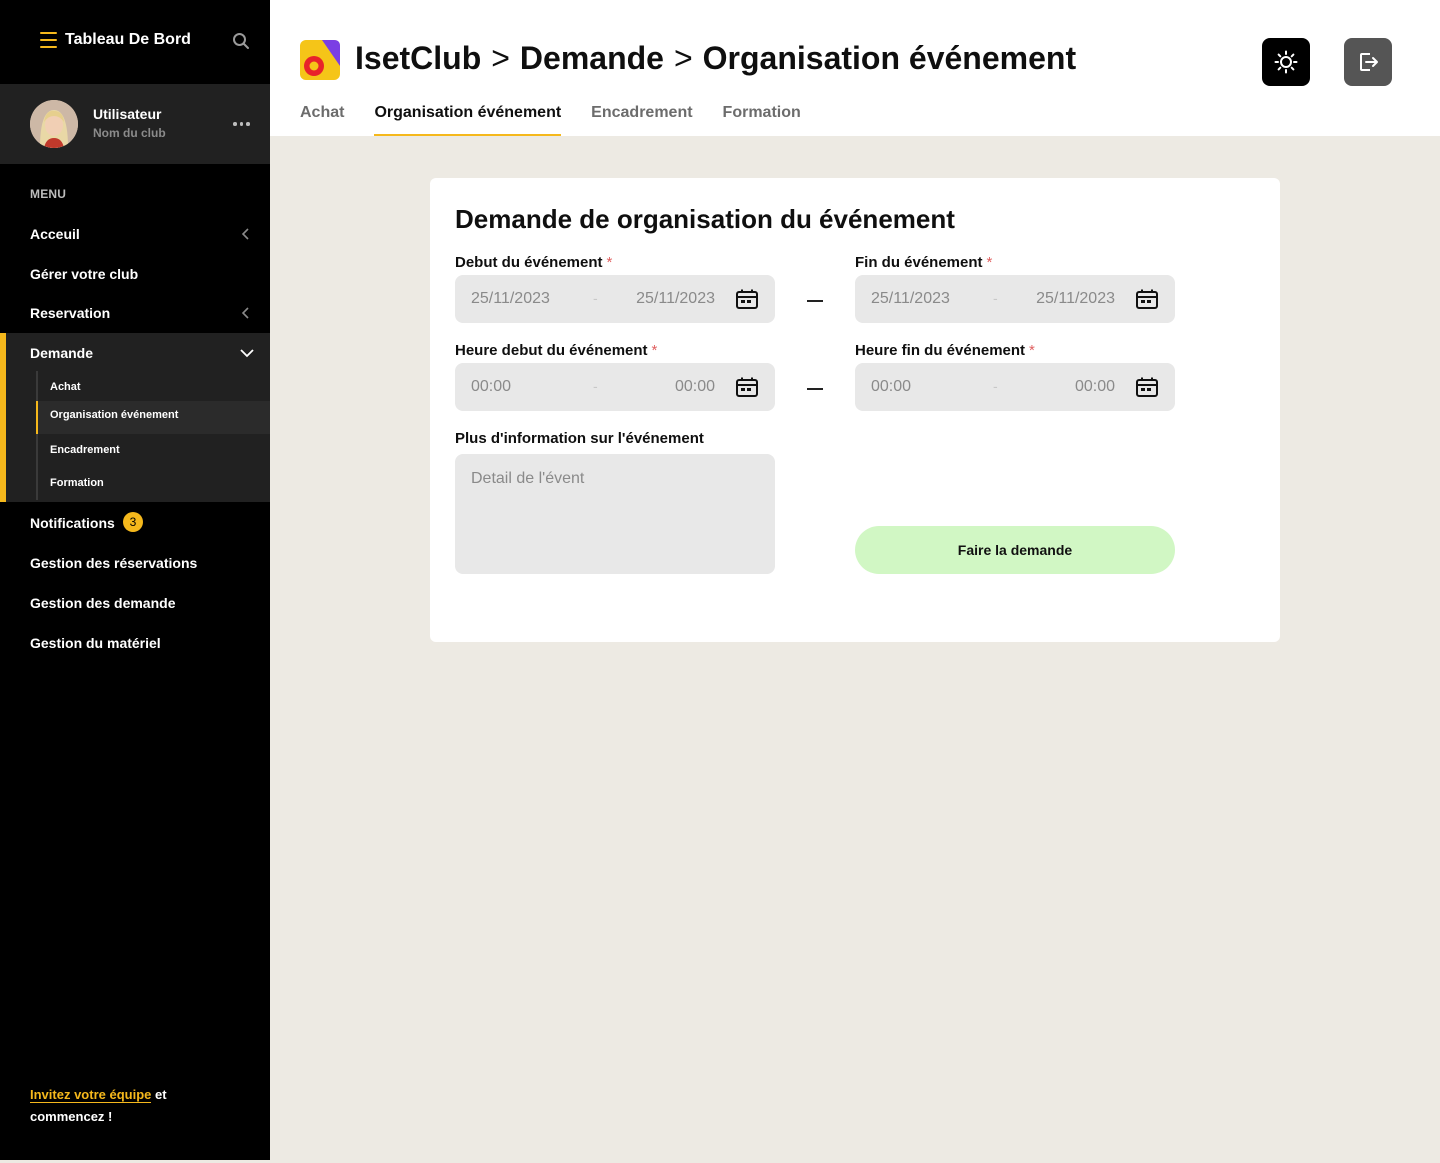 The image size is (1440, 1163). I want to click on sidebar-item-label: Reservation, so click(70, 313).